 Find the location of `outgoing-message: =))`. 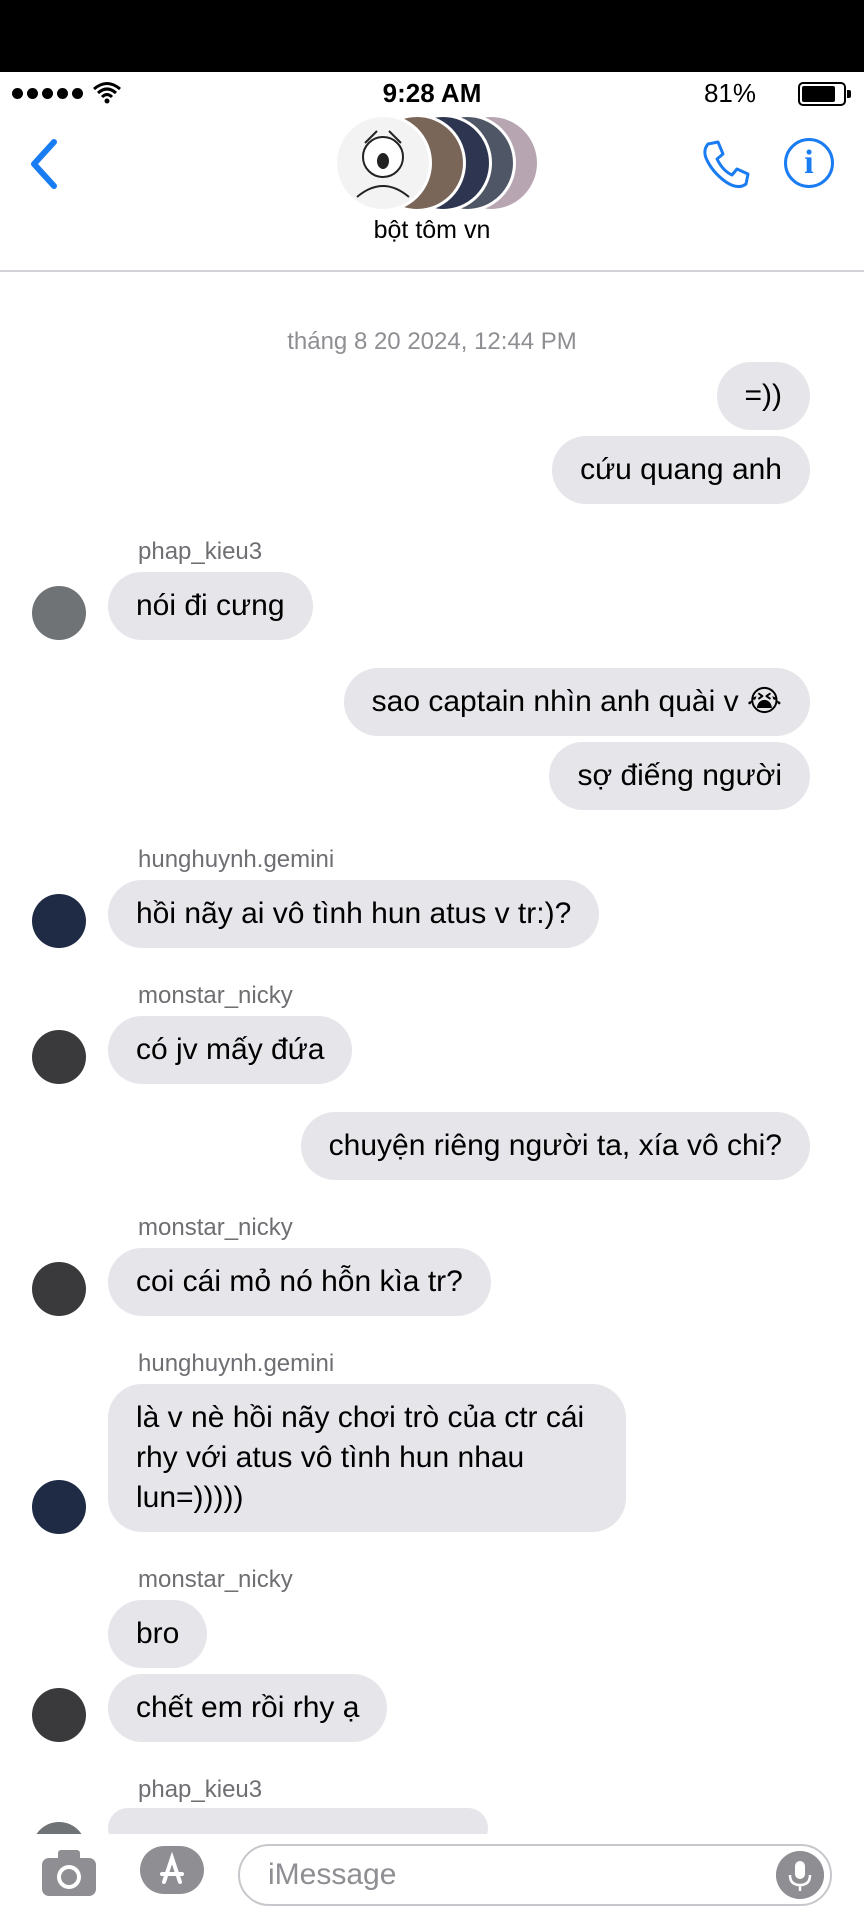

outgoing-message: =)) is located at coordinates (763, 396).